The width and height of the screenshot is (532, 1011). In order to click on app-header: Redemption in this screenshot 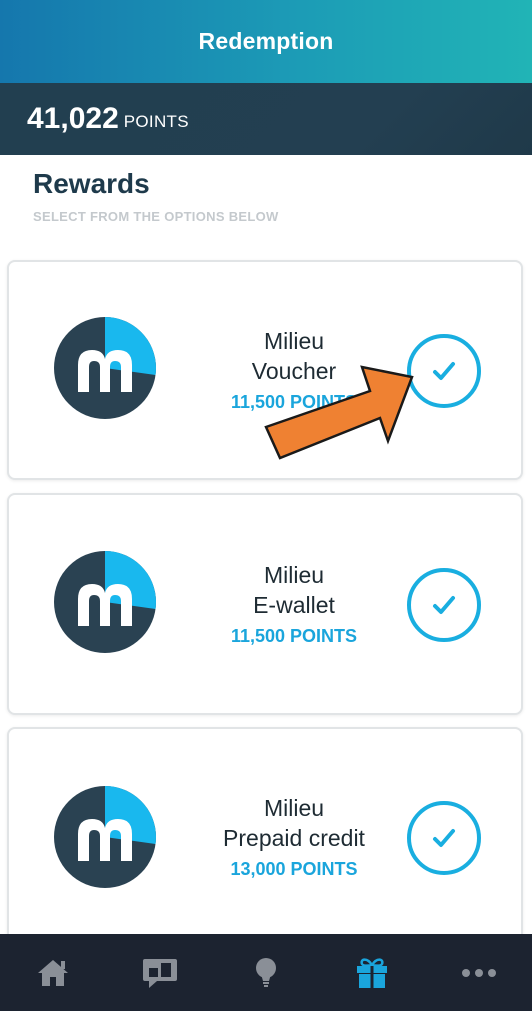, I will do `click(266, 41)`.